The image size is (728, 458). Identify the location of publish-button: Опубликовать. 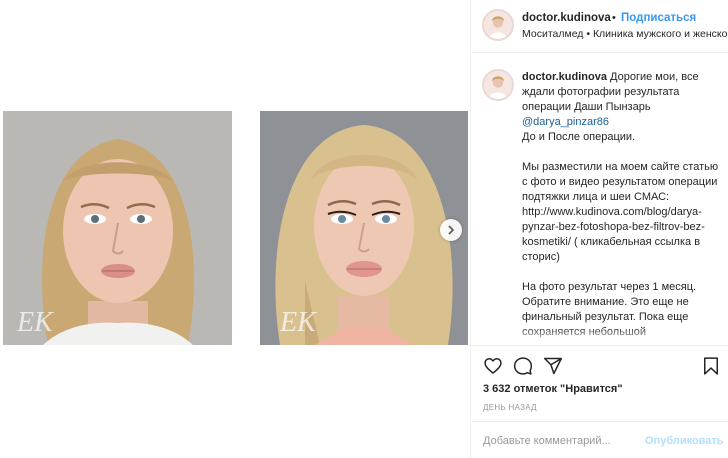
(684, 441).